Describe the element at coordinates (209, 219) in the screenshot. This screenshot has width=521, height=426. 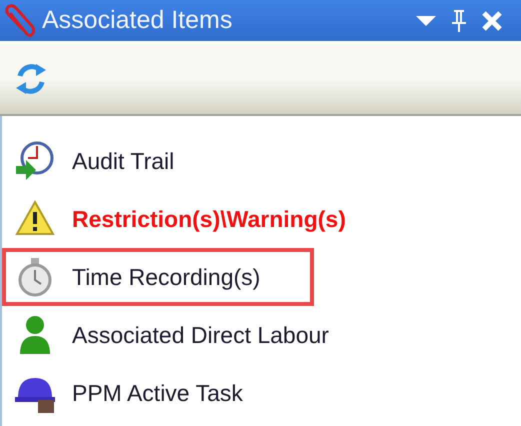
I see `item-label: Restriction(s)\Warning(s)` at that location.